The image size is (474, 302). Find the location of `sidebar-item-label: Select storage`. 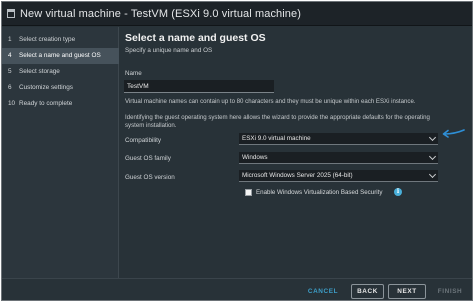

sidebar-item-label: Select storage is located at coordinates (39, 71).